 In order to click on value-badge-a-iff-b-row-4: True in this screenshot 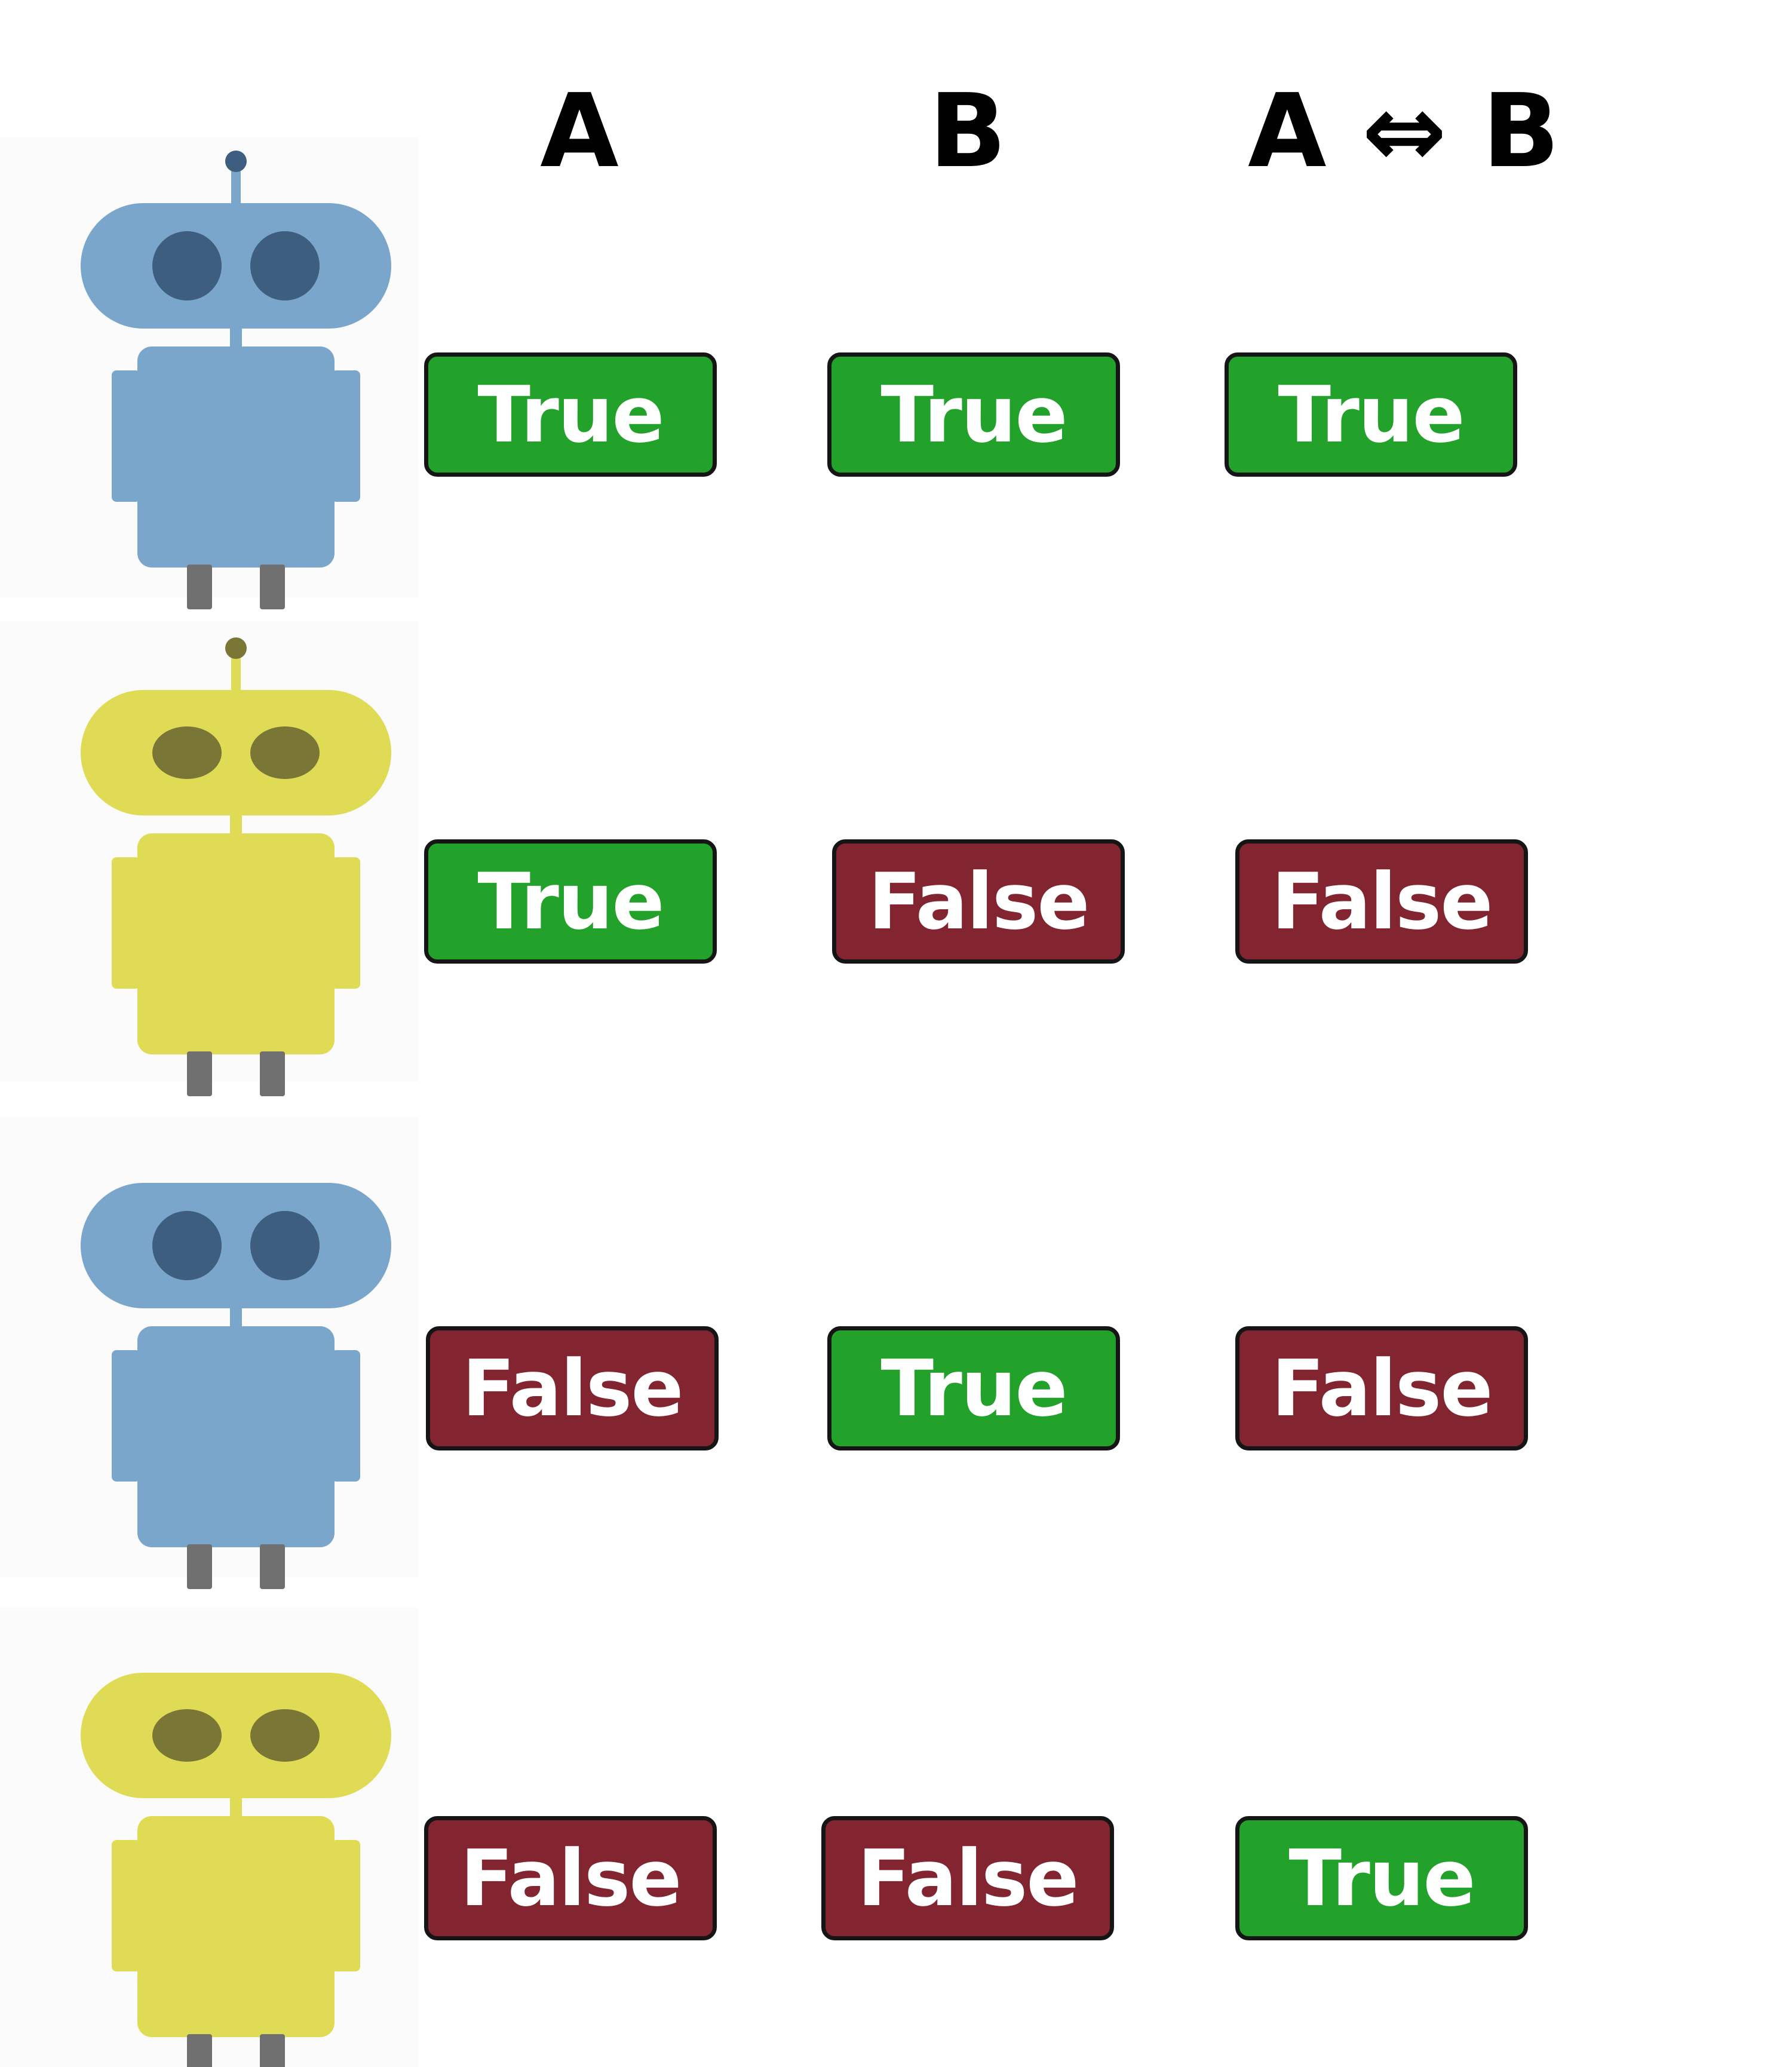, I will do `click(1381, 1878)`.